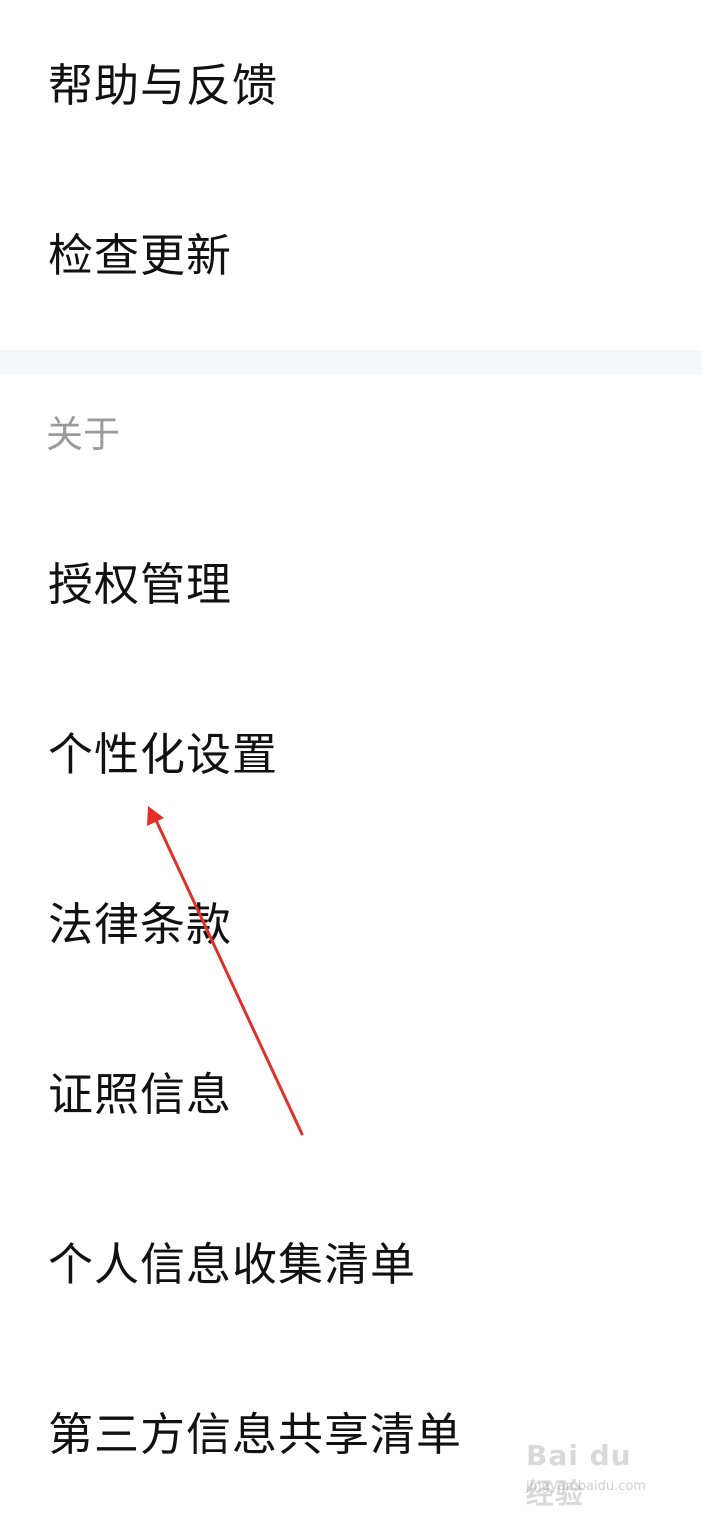  What do you see at coordinates (351, 255) in the screenshot?
I see `menu-item-check-update: 检查更新` at bounding box center [351, 255].